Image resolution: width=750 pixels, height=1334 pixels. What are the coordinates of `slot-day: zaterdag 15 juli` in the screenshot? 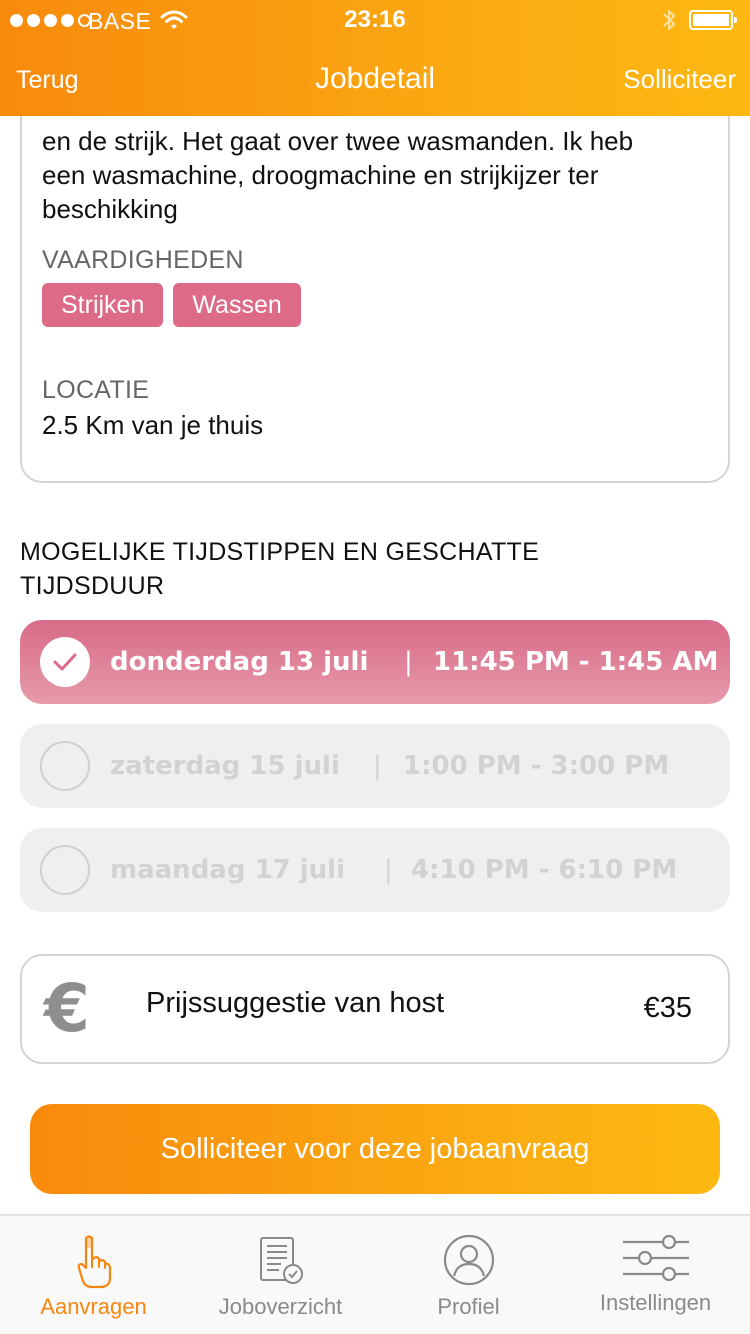 It's located at (225, 766).